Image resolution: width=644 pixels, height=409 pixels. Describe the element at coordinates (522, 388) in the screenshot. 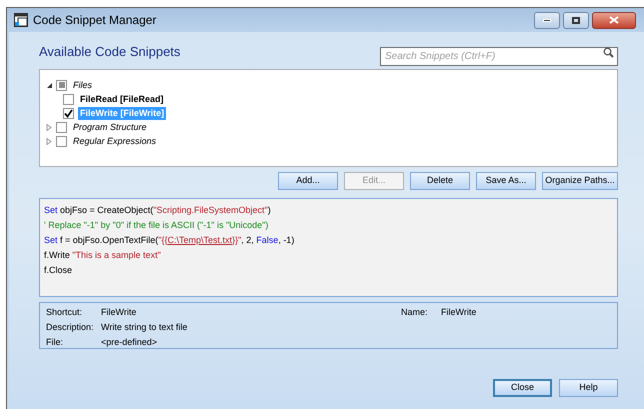

I see `dialog-button: Close` at that location.